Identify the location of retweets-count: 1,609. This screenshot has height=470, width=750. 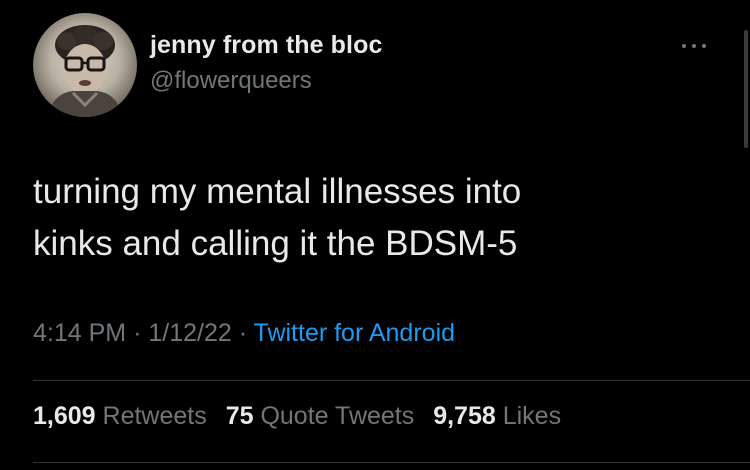
(64, 416).